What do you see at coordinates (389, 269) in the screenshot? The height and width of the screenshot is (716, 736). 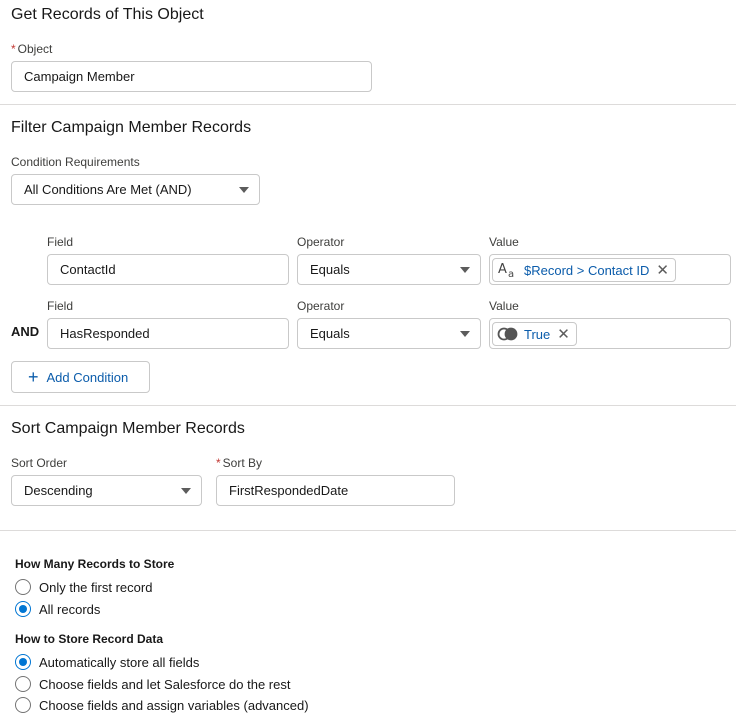 I see `condition-1-operator-select: Equals` at bounding box center [389, 269].